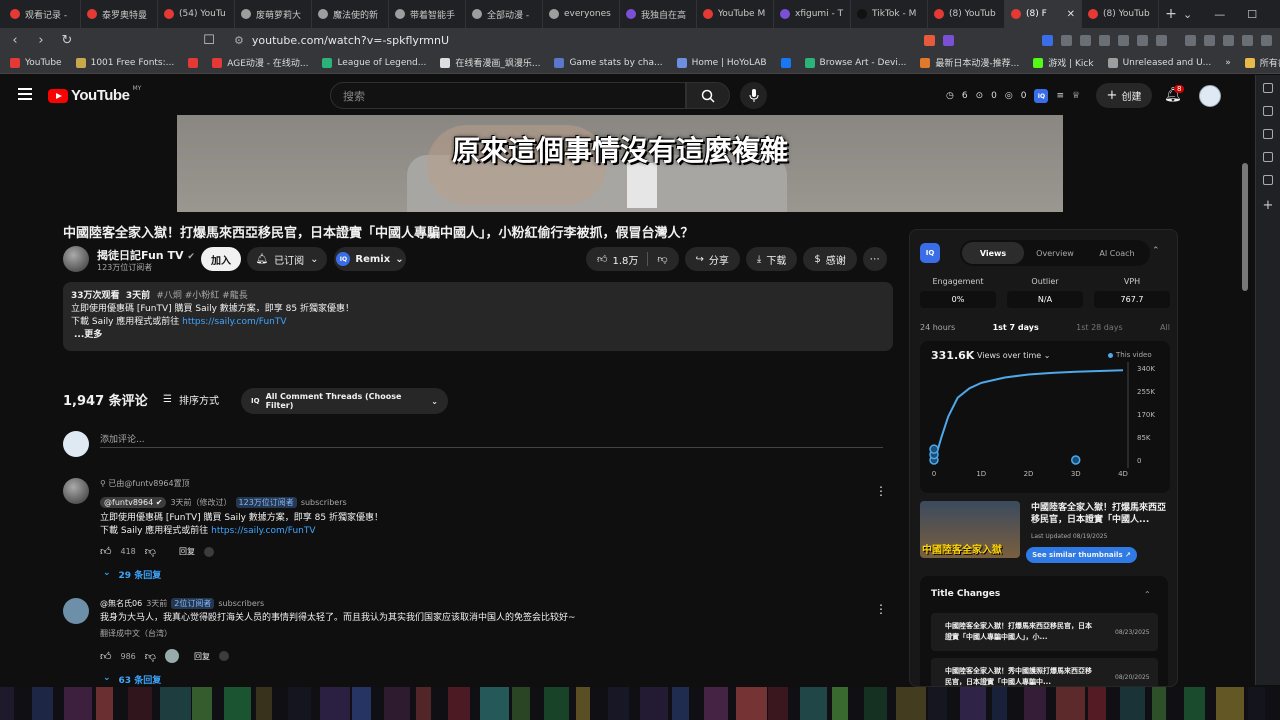 This screenshot has height=720, width=1280. What do you see at coordinates (1210, 96) in the screenshot?
I see `account-avatar` at bounding box center [1210, 96].